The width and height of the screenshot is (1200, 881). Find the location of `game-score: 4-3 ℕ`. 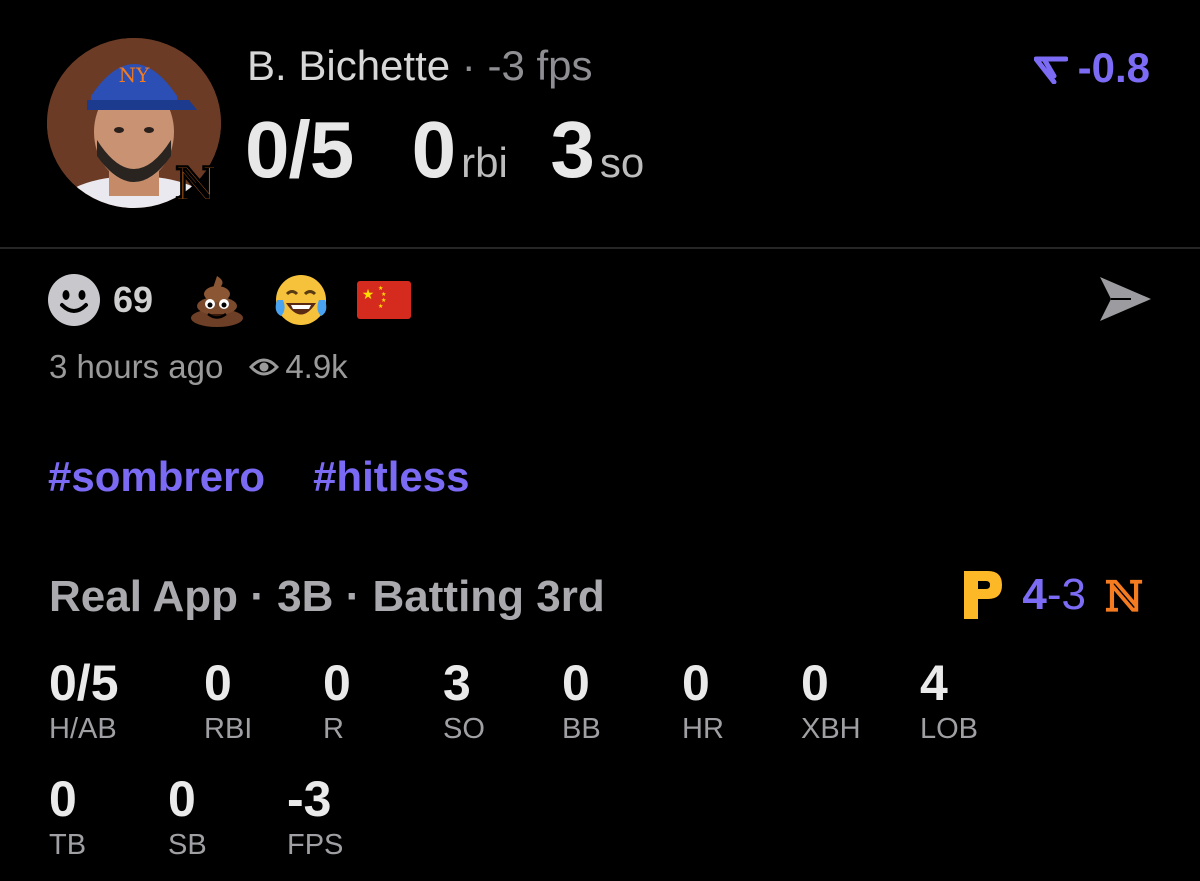

game-score: 4-3 ℕ is located at coordinates (1052, 595).